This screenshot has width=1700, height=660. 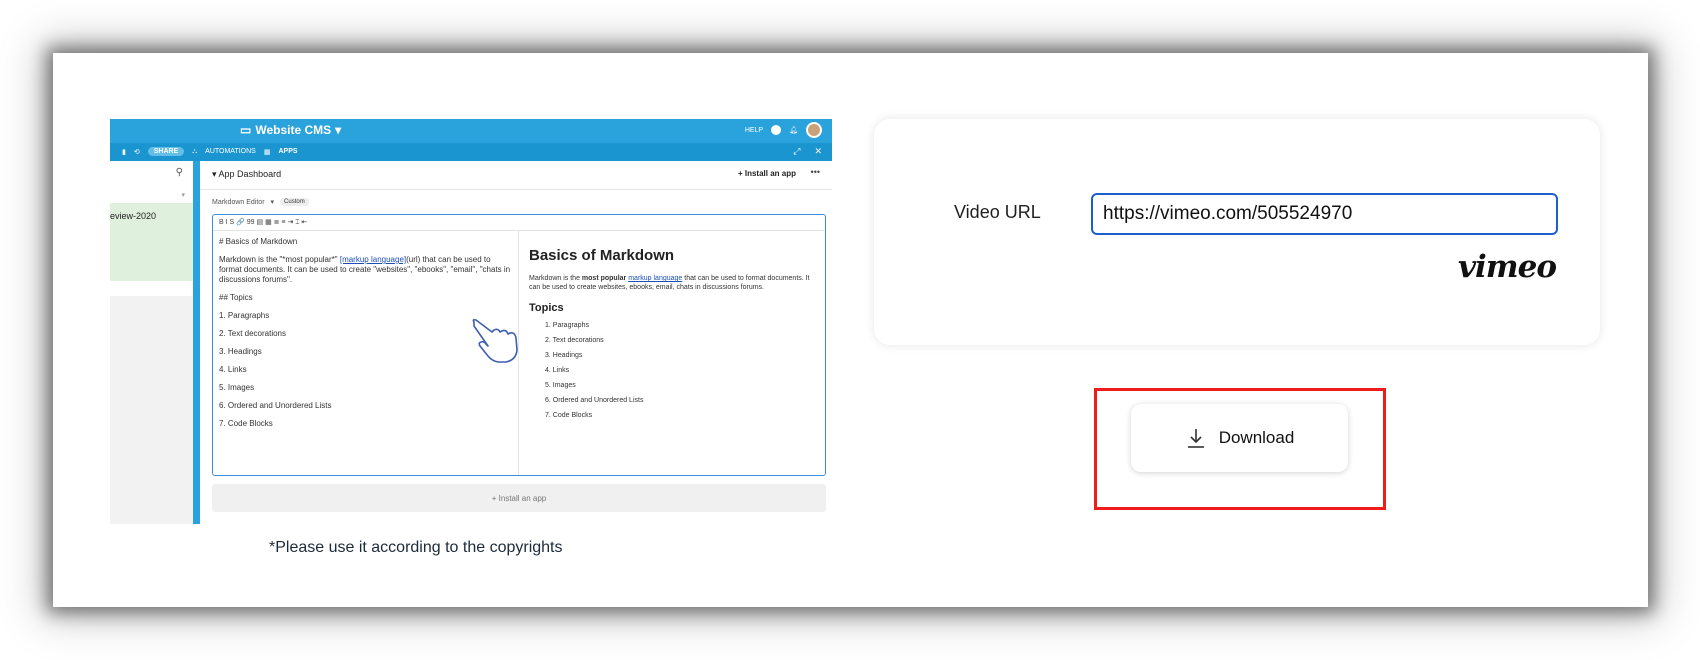 What do you see at coordinates (288, 151) in the screenshot?
I see `apps-label: APPS` at bounding box center [288, 151].